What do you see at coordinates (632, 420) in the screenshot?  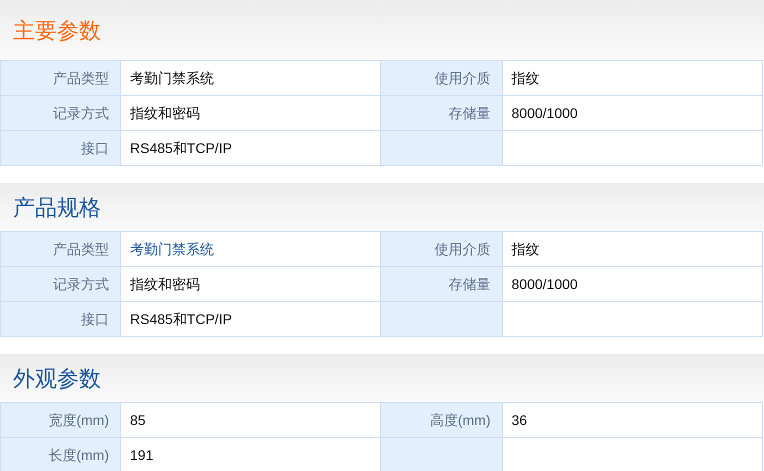 I see `value-cell: 36` at bounding box center [632, 420].